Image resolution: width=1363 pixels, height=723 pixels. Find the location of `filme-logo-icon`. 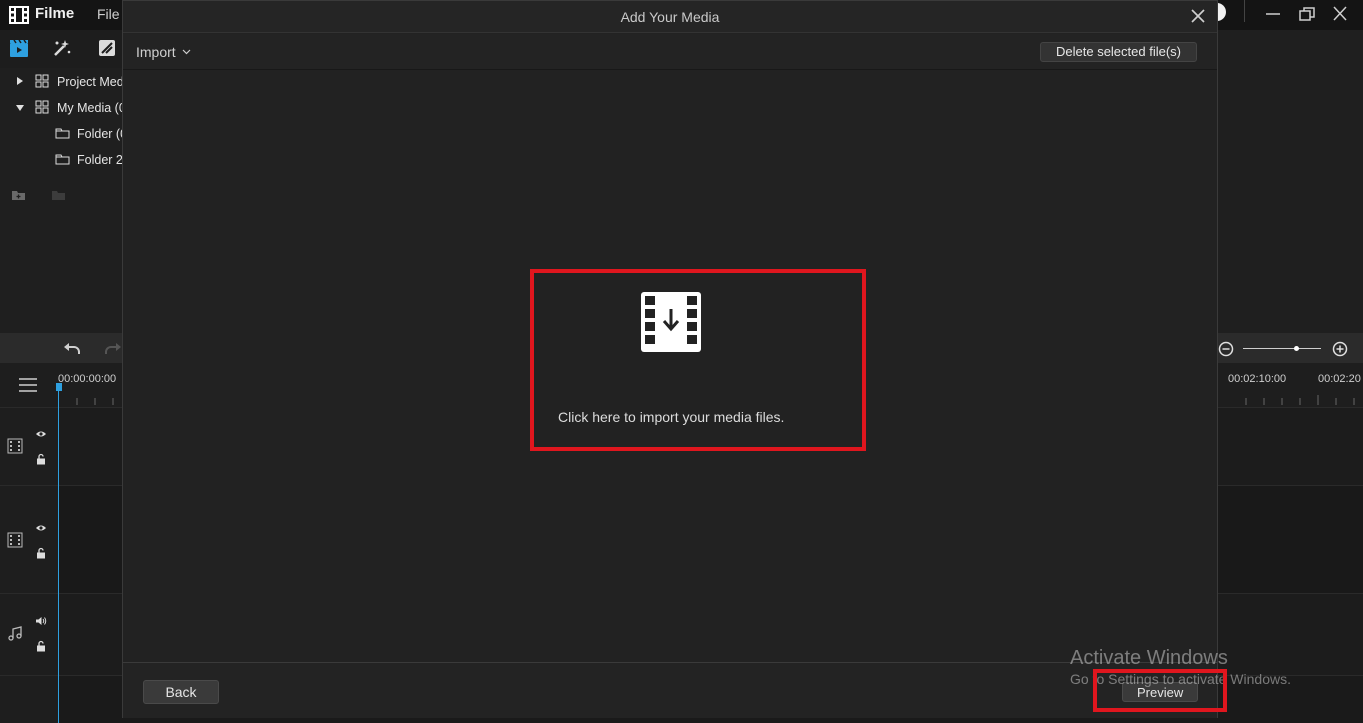

filme-logo-icon is located at coordinates (19, 15).